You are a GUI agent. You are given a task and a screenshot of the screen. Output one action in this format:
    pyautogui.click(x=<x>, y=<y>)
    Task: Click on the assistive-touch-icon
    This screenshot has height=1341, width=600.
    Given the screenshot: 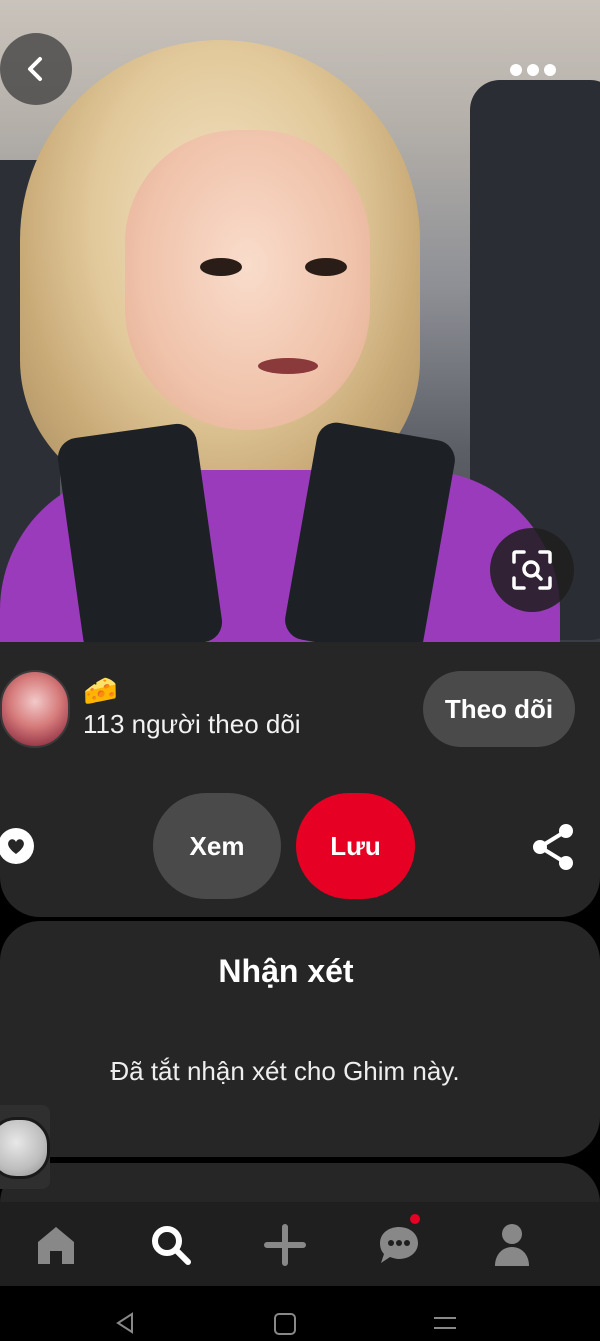 What is the action you would take?
    pyautogui.click(x=25, y=1148)
    